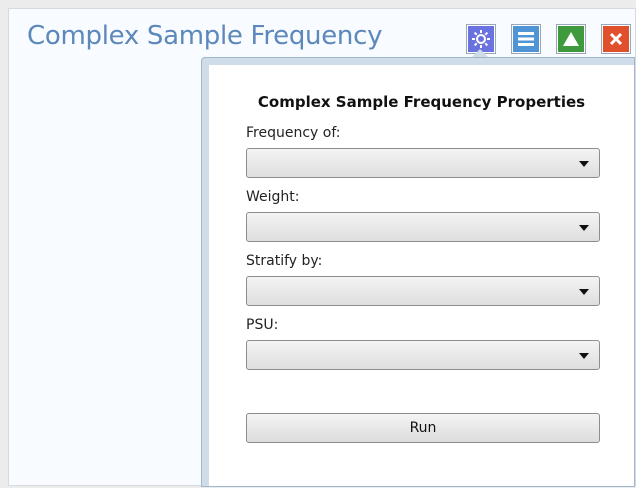 Image resolution: width=636 pixels, height=488 pixels. What do you see at coordinates (284, 261) in the screenshot?
I see `stratify-by-label: Stratify by:` at bounding box center [284, 261].